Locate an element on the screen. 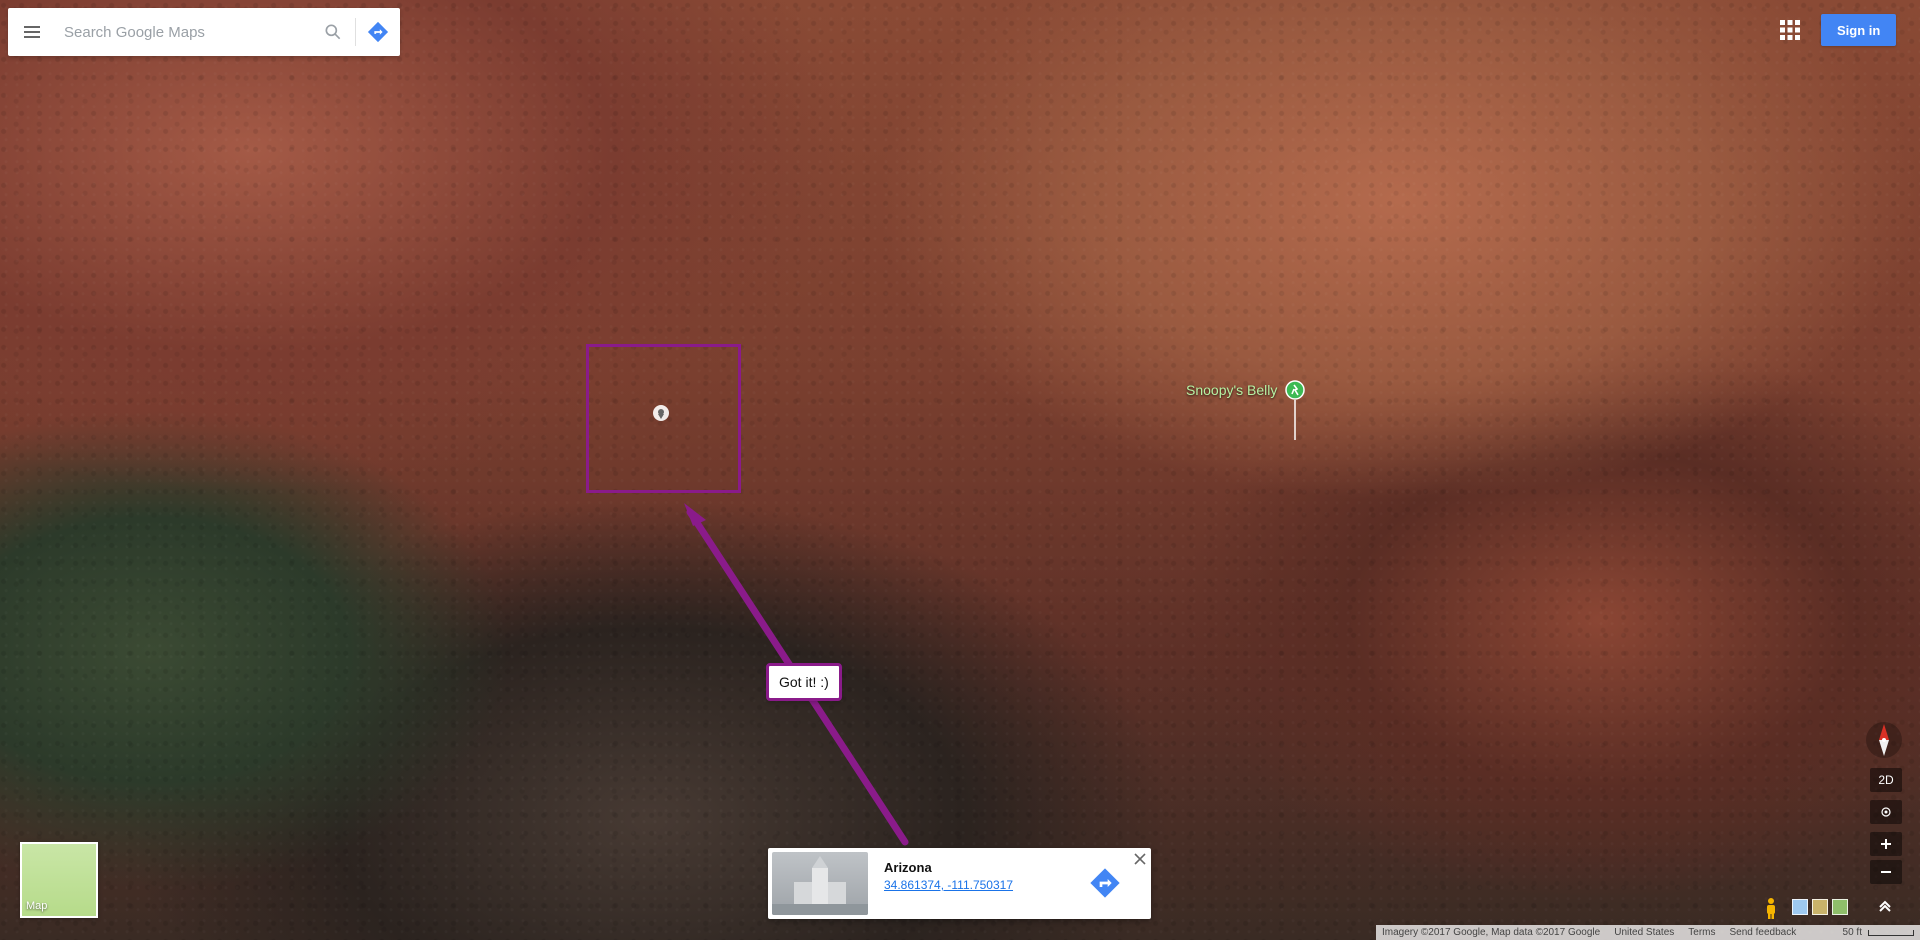  close-icon is located at coordinates (1140, 859).